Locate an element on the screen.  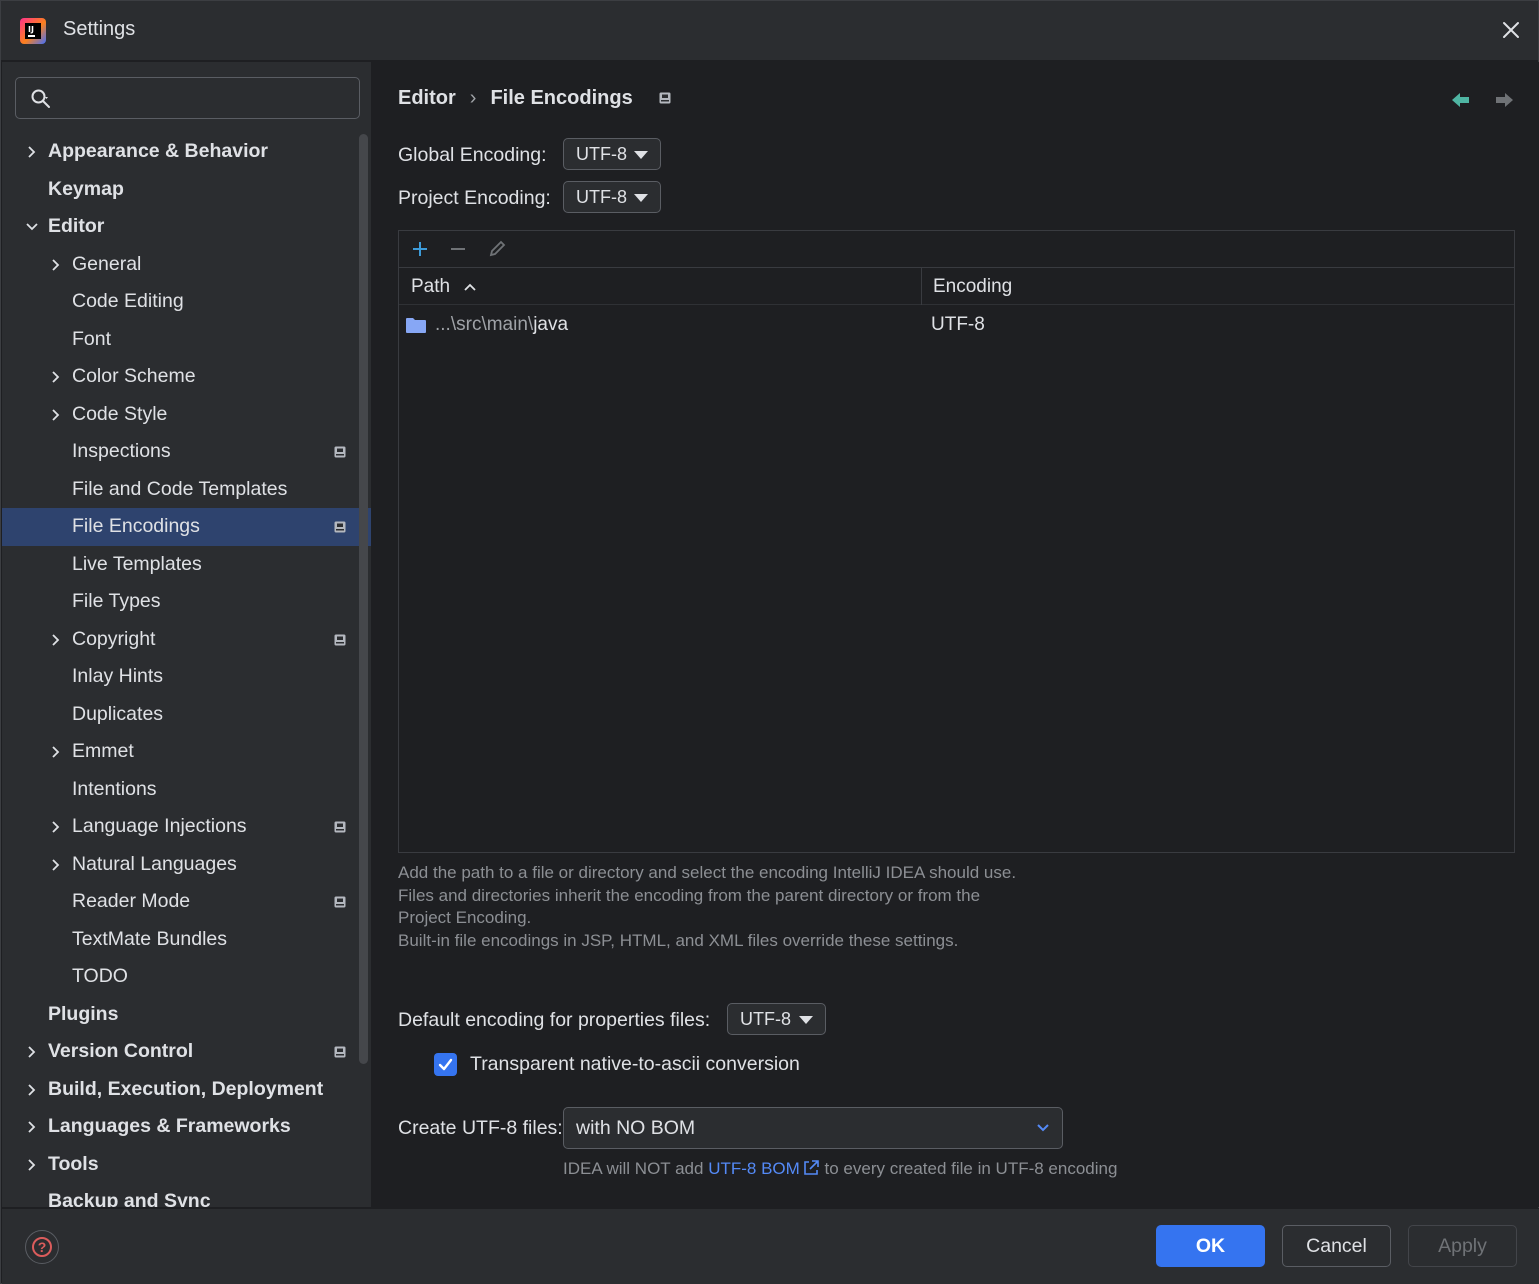
external-link-icon is located at coordinates (811, 1168).